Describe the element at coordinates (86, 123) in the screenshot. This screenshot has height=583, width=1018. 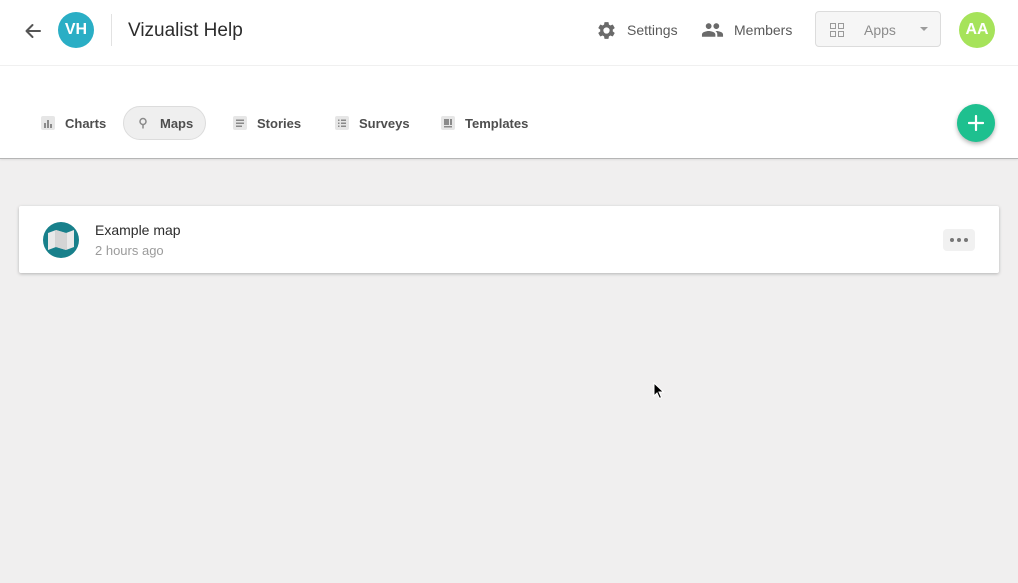
I see `tab-label: Charts` at that location.